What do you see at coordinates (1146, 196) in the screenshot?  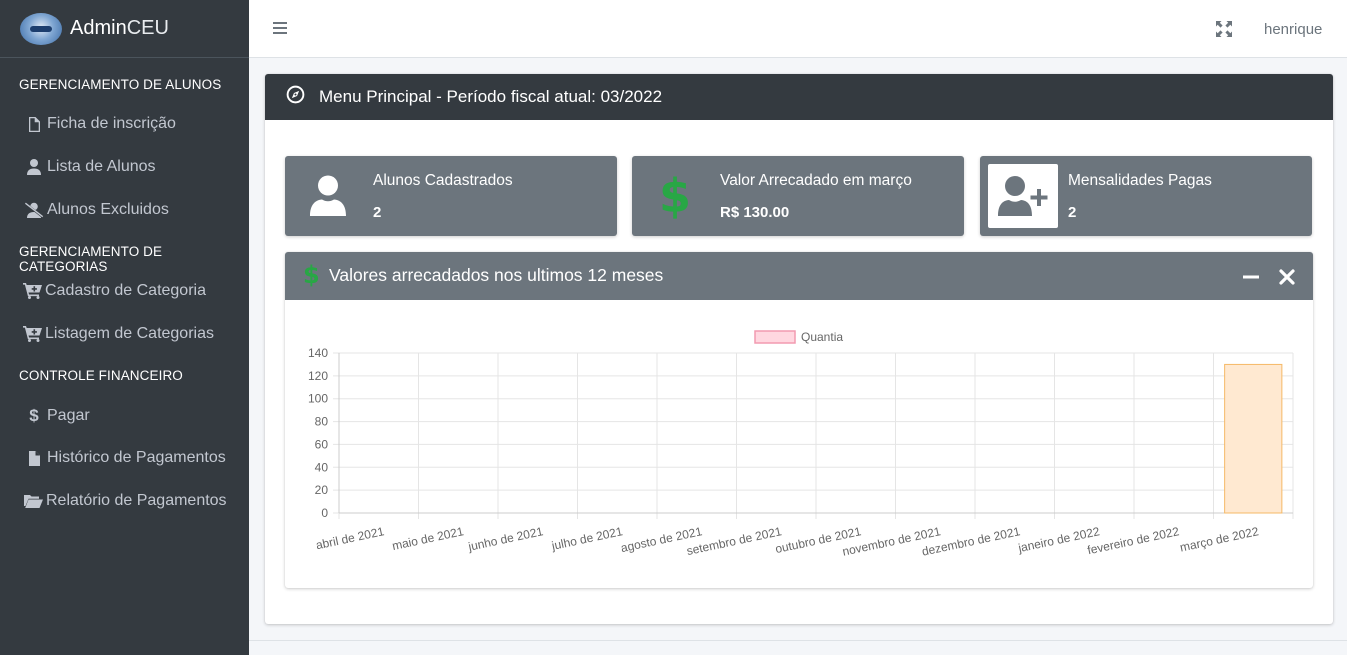 I see `info-box-mensalidades-pagas: Mensalidades Pagas 2` at bounding box center [1146, 196].